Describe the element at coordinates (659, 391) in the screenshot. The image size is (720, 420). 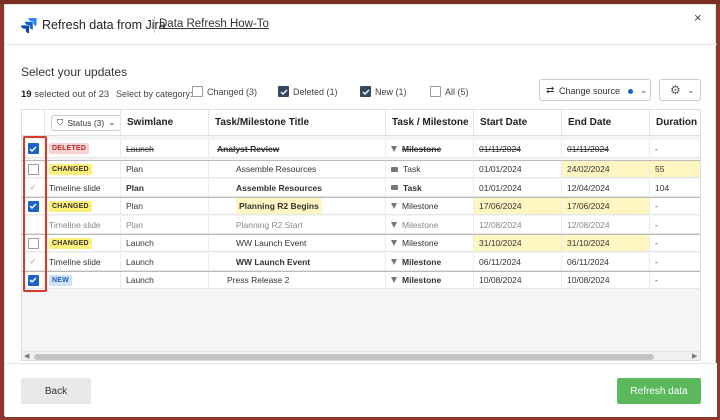
I see `refresh-data-button: Refresh data` at that location.